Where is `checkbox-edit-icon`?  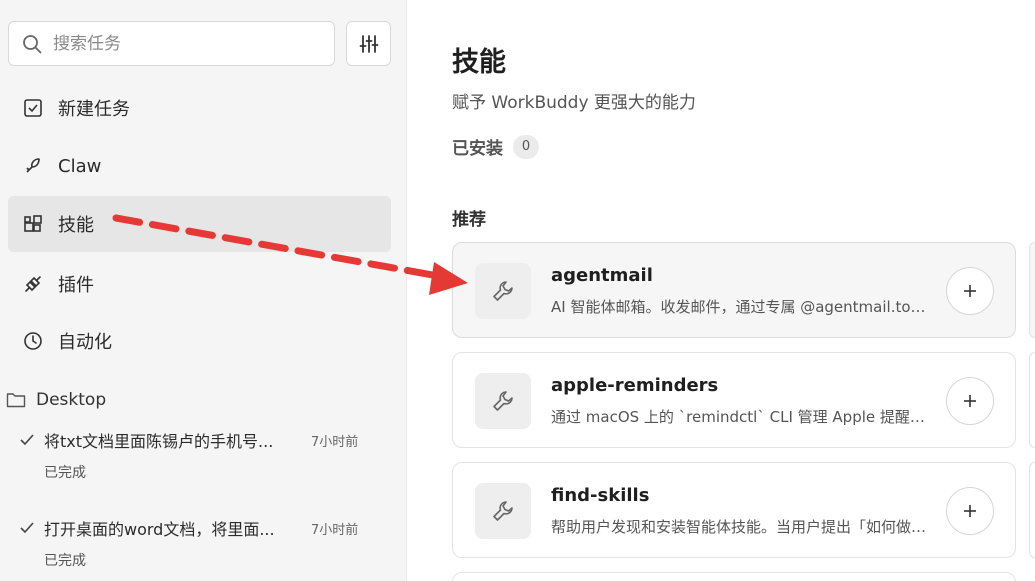 checkbox-edit-icon is located at coordinates (33, 108).